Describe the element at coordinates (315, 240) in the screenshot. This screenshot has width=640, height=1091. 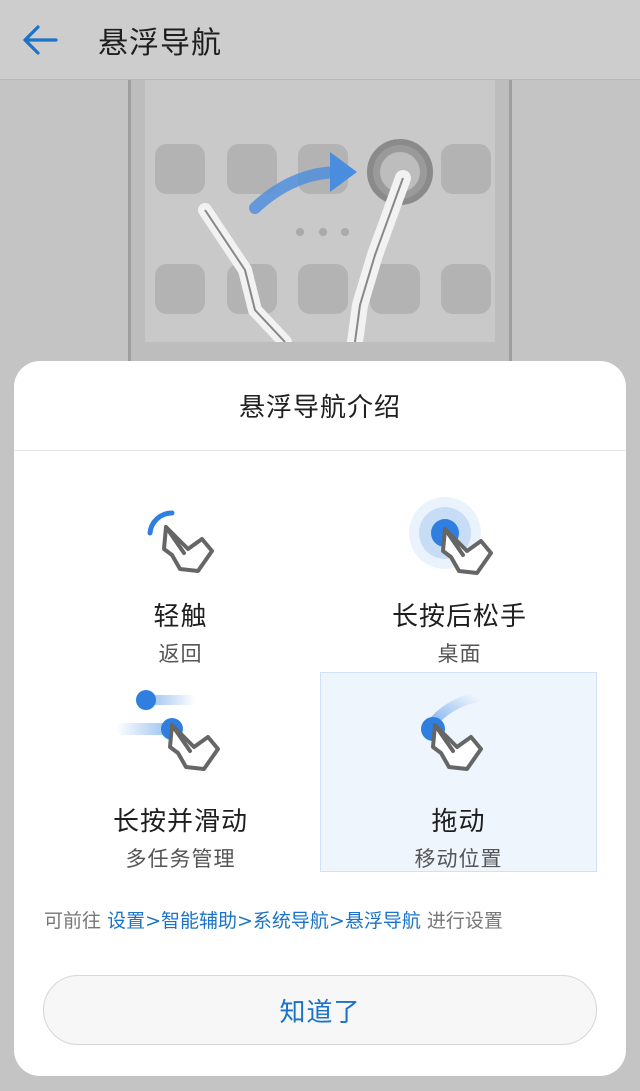
I see `swipe-gesture-illustration-icon` at that location.